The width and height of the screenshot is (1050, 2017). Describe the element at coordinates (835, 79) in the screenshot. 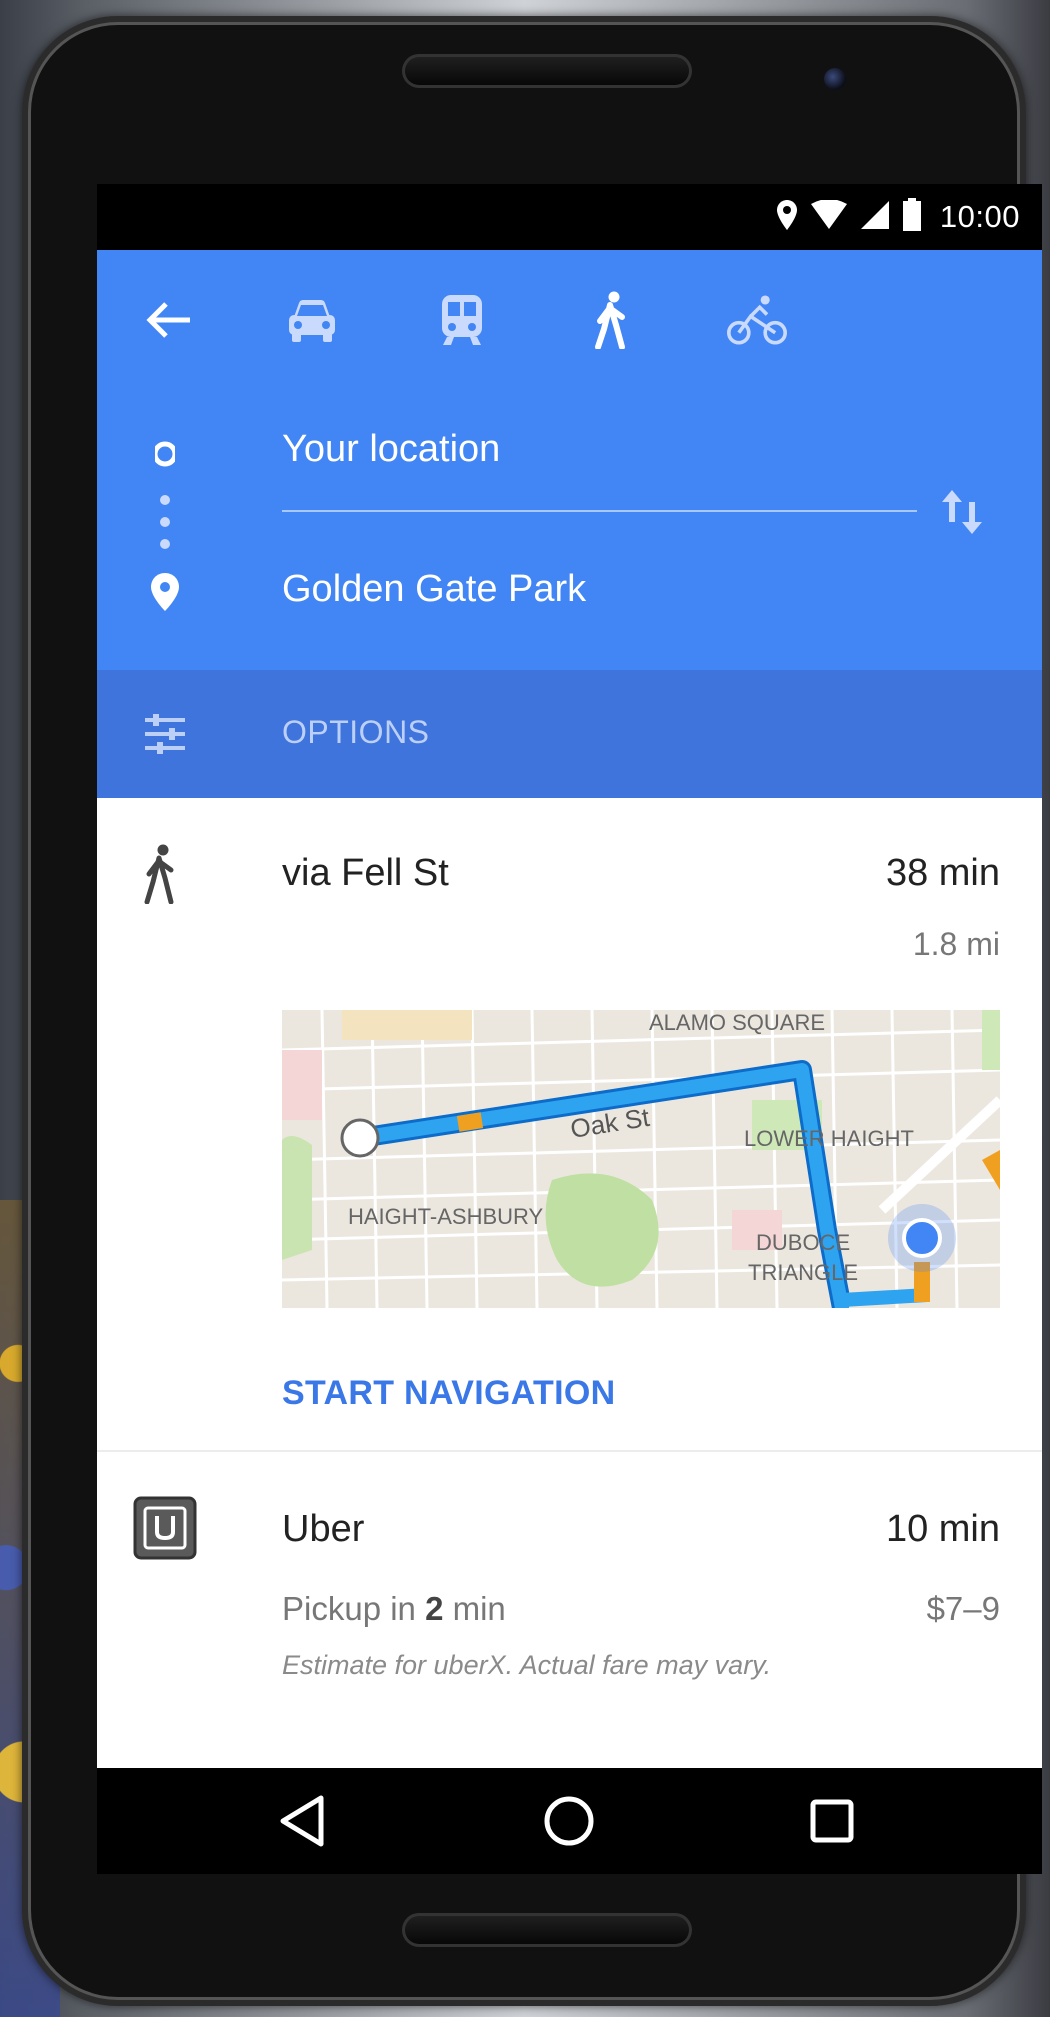

I see `front-camera` at that location.